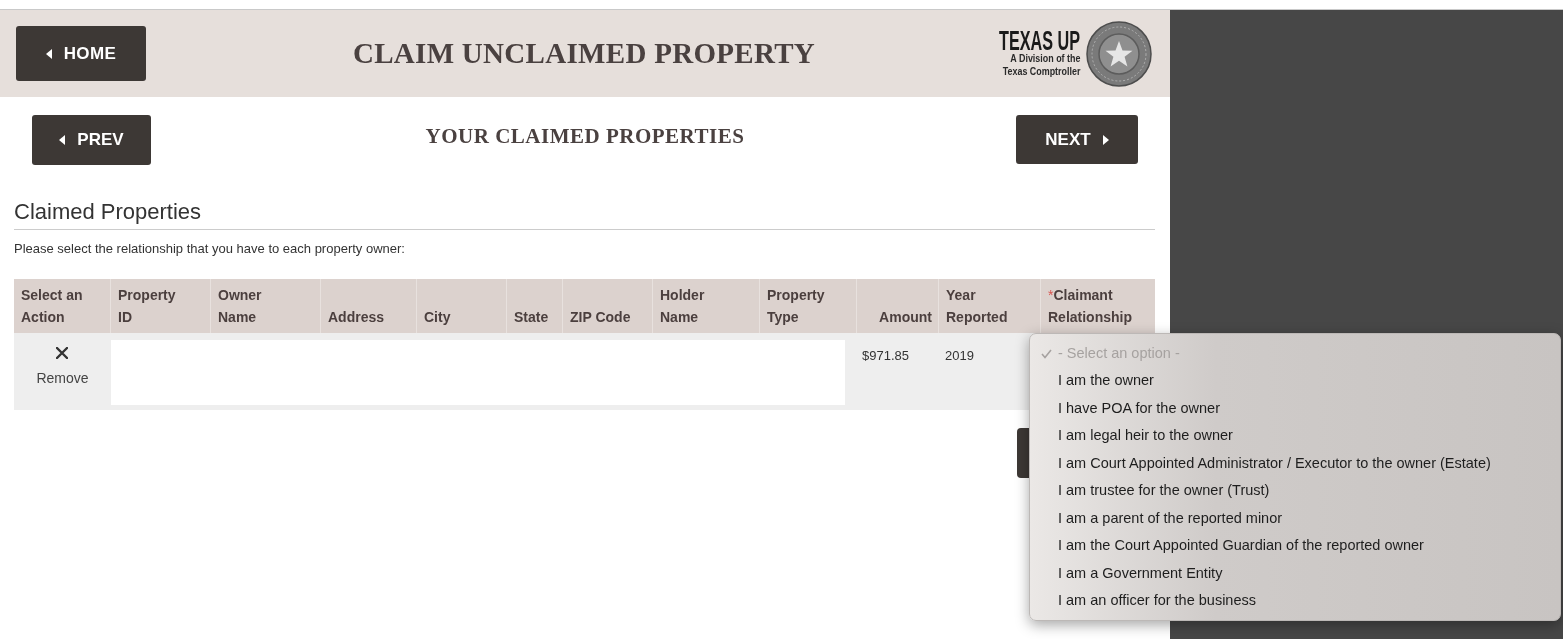 The width and height of the screenshot is (1563, 639). Describe the element at coordinates (1295, 574) in the screenshot. I see `menu-option: I am a Government Entity` at that location.